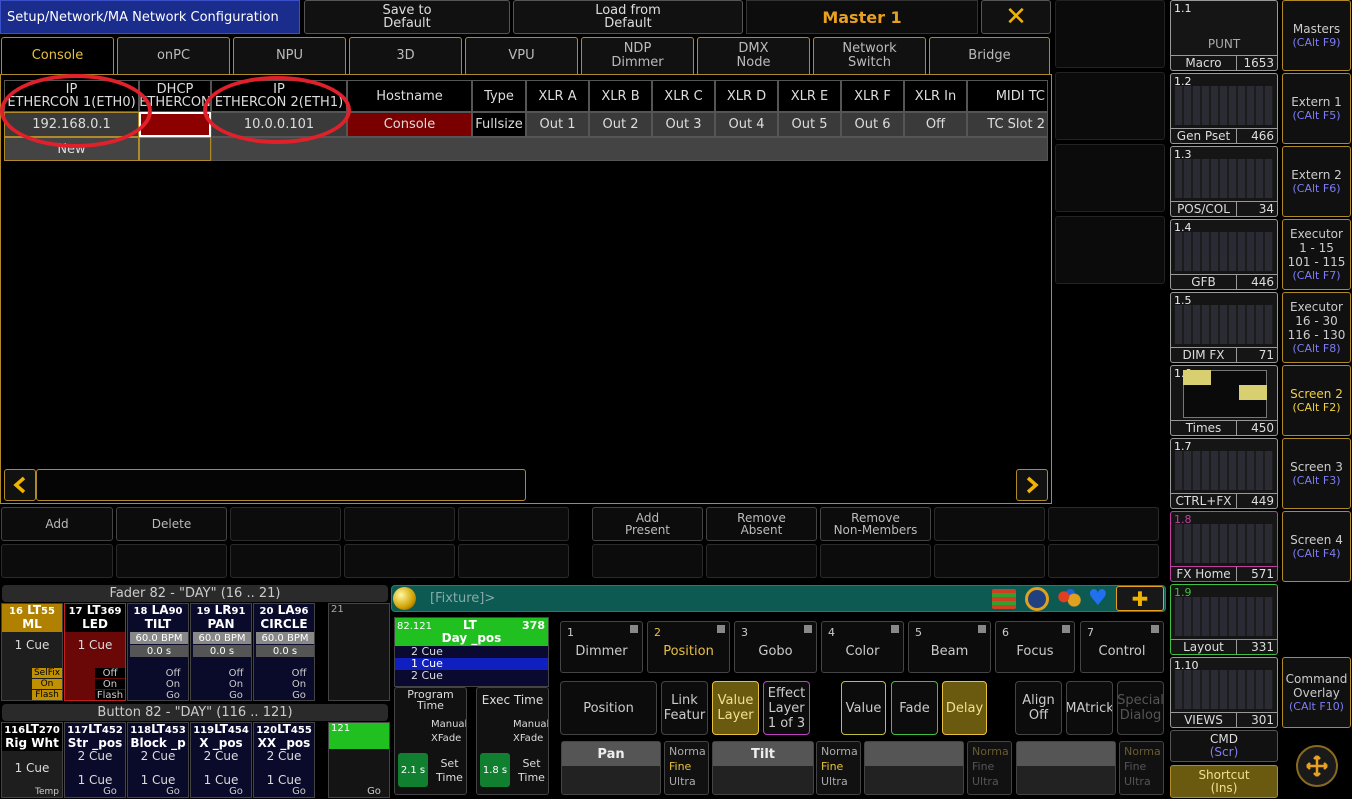 The height and width of the screenshot is (799, 1352). What do you see at coordinates (1224, 473) in the screenshot?
I see `view-button-ctrl-fx: 1.7 CTRL+FX 449` at bounding box center [1224, 473].